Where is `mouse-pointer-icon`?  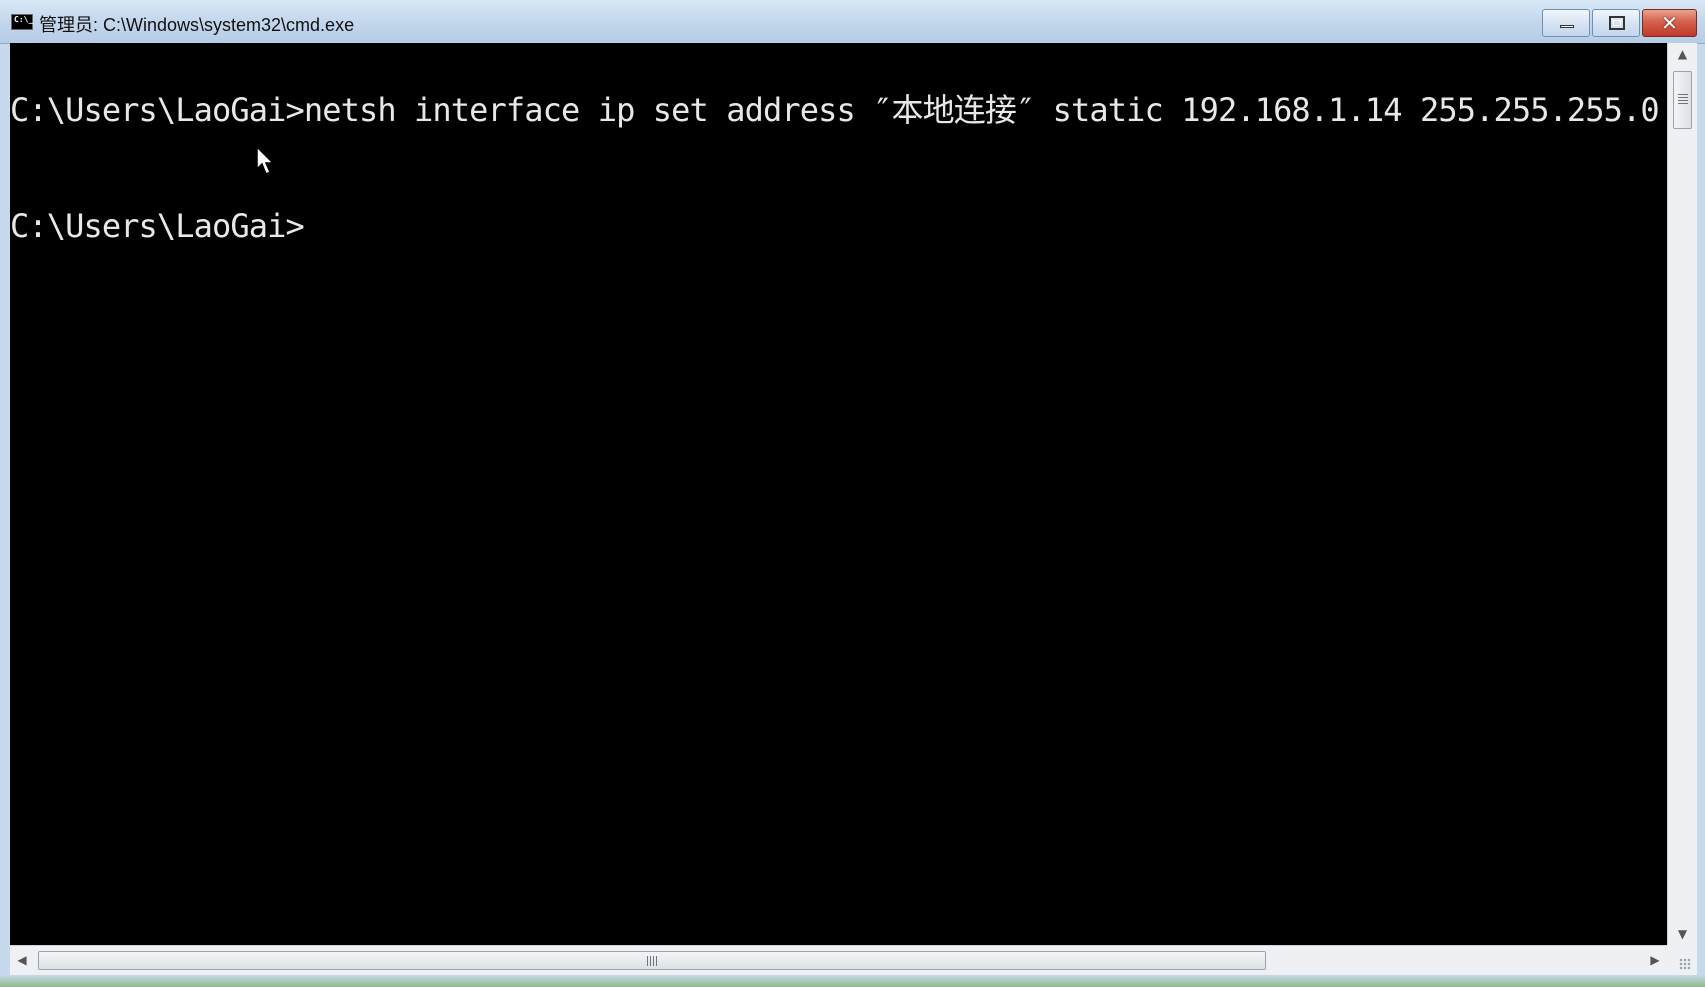 mouse-pointer-icon is located at coordinates (265, 161).